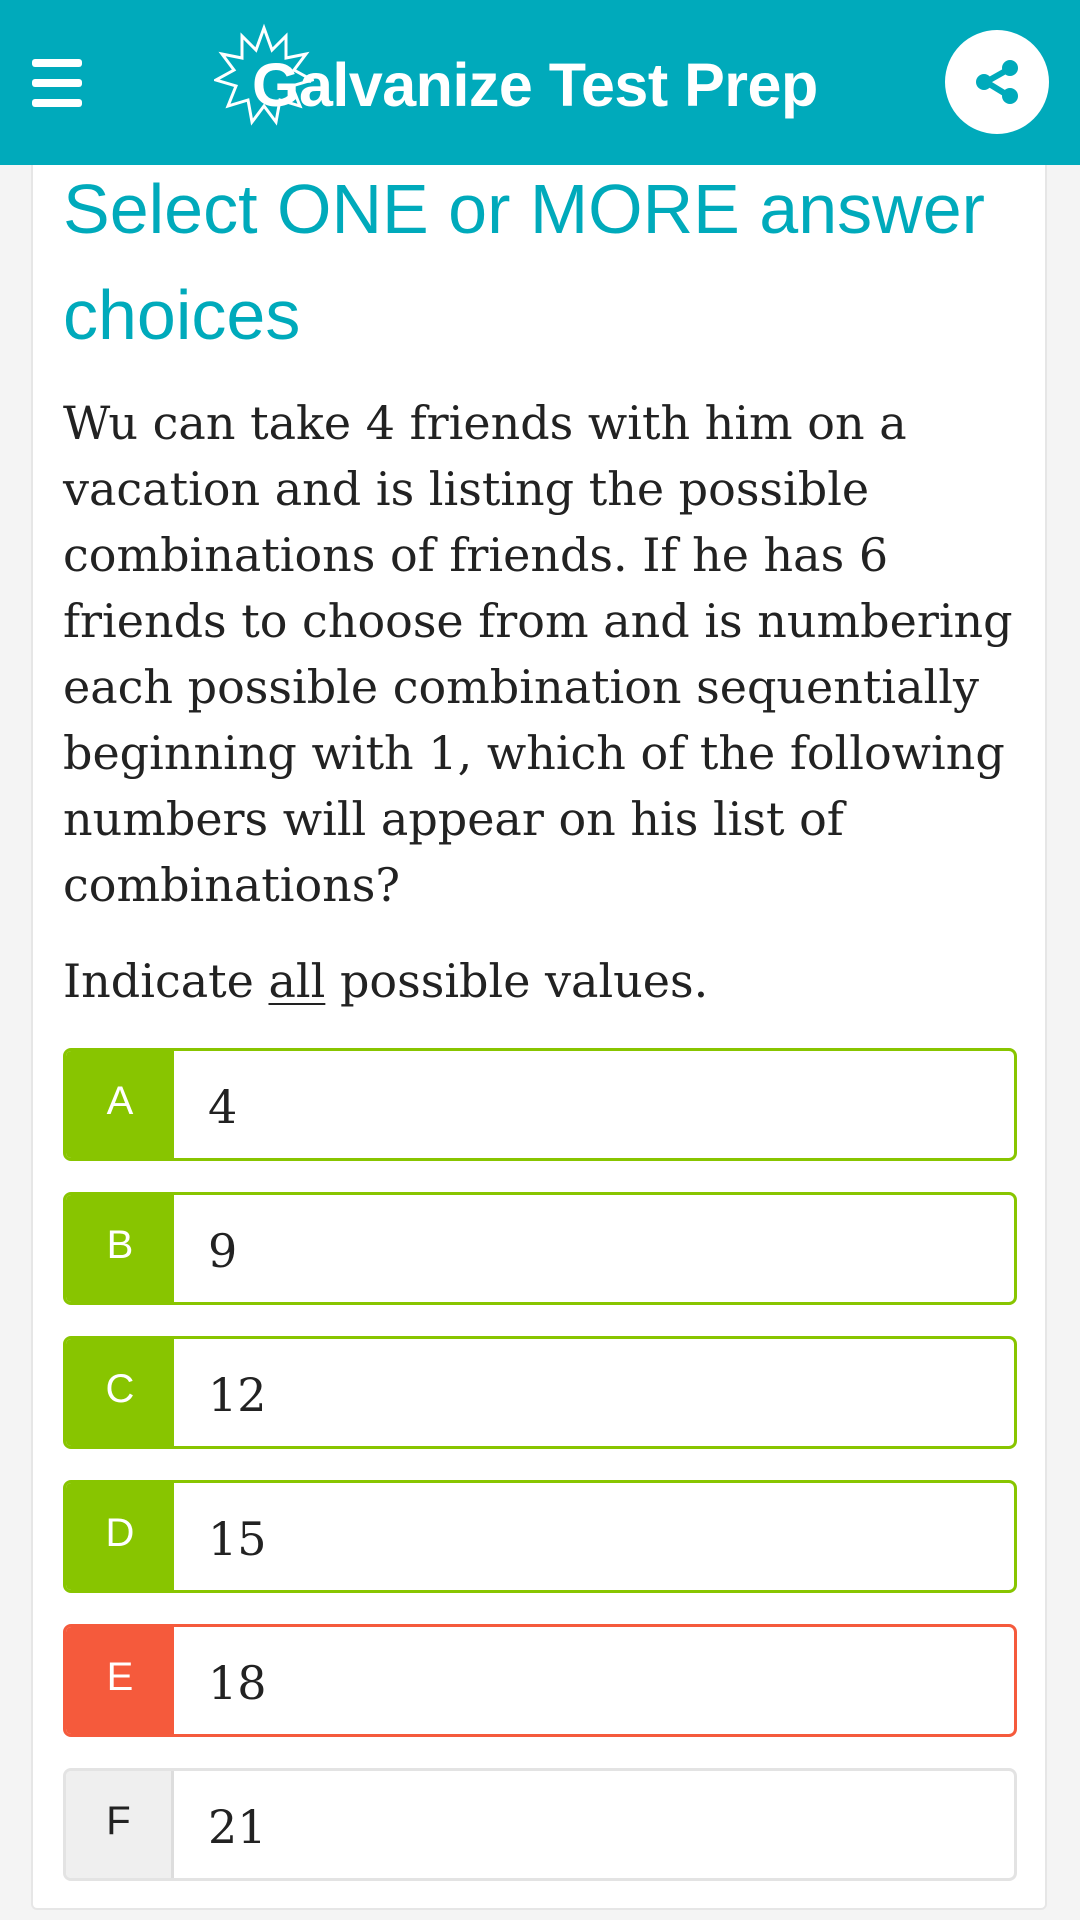 Image resolution: width=1080 pixels, height=1920 pixels. I want to click on choice-letter: F, so click(120, 1824).